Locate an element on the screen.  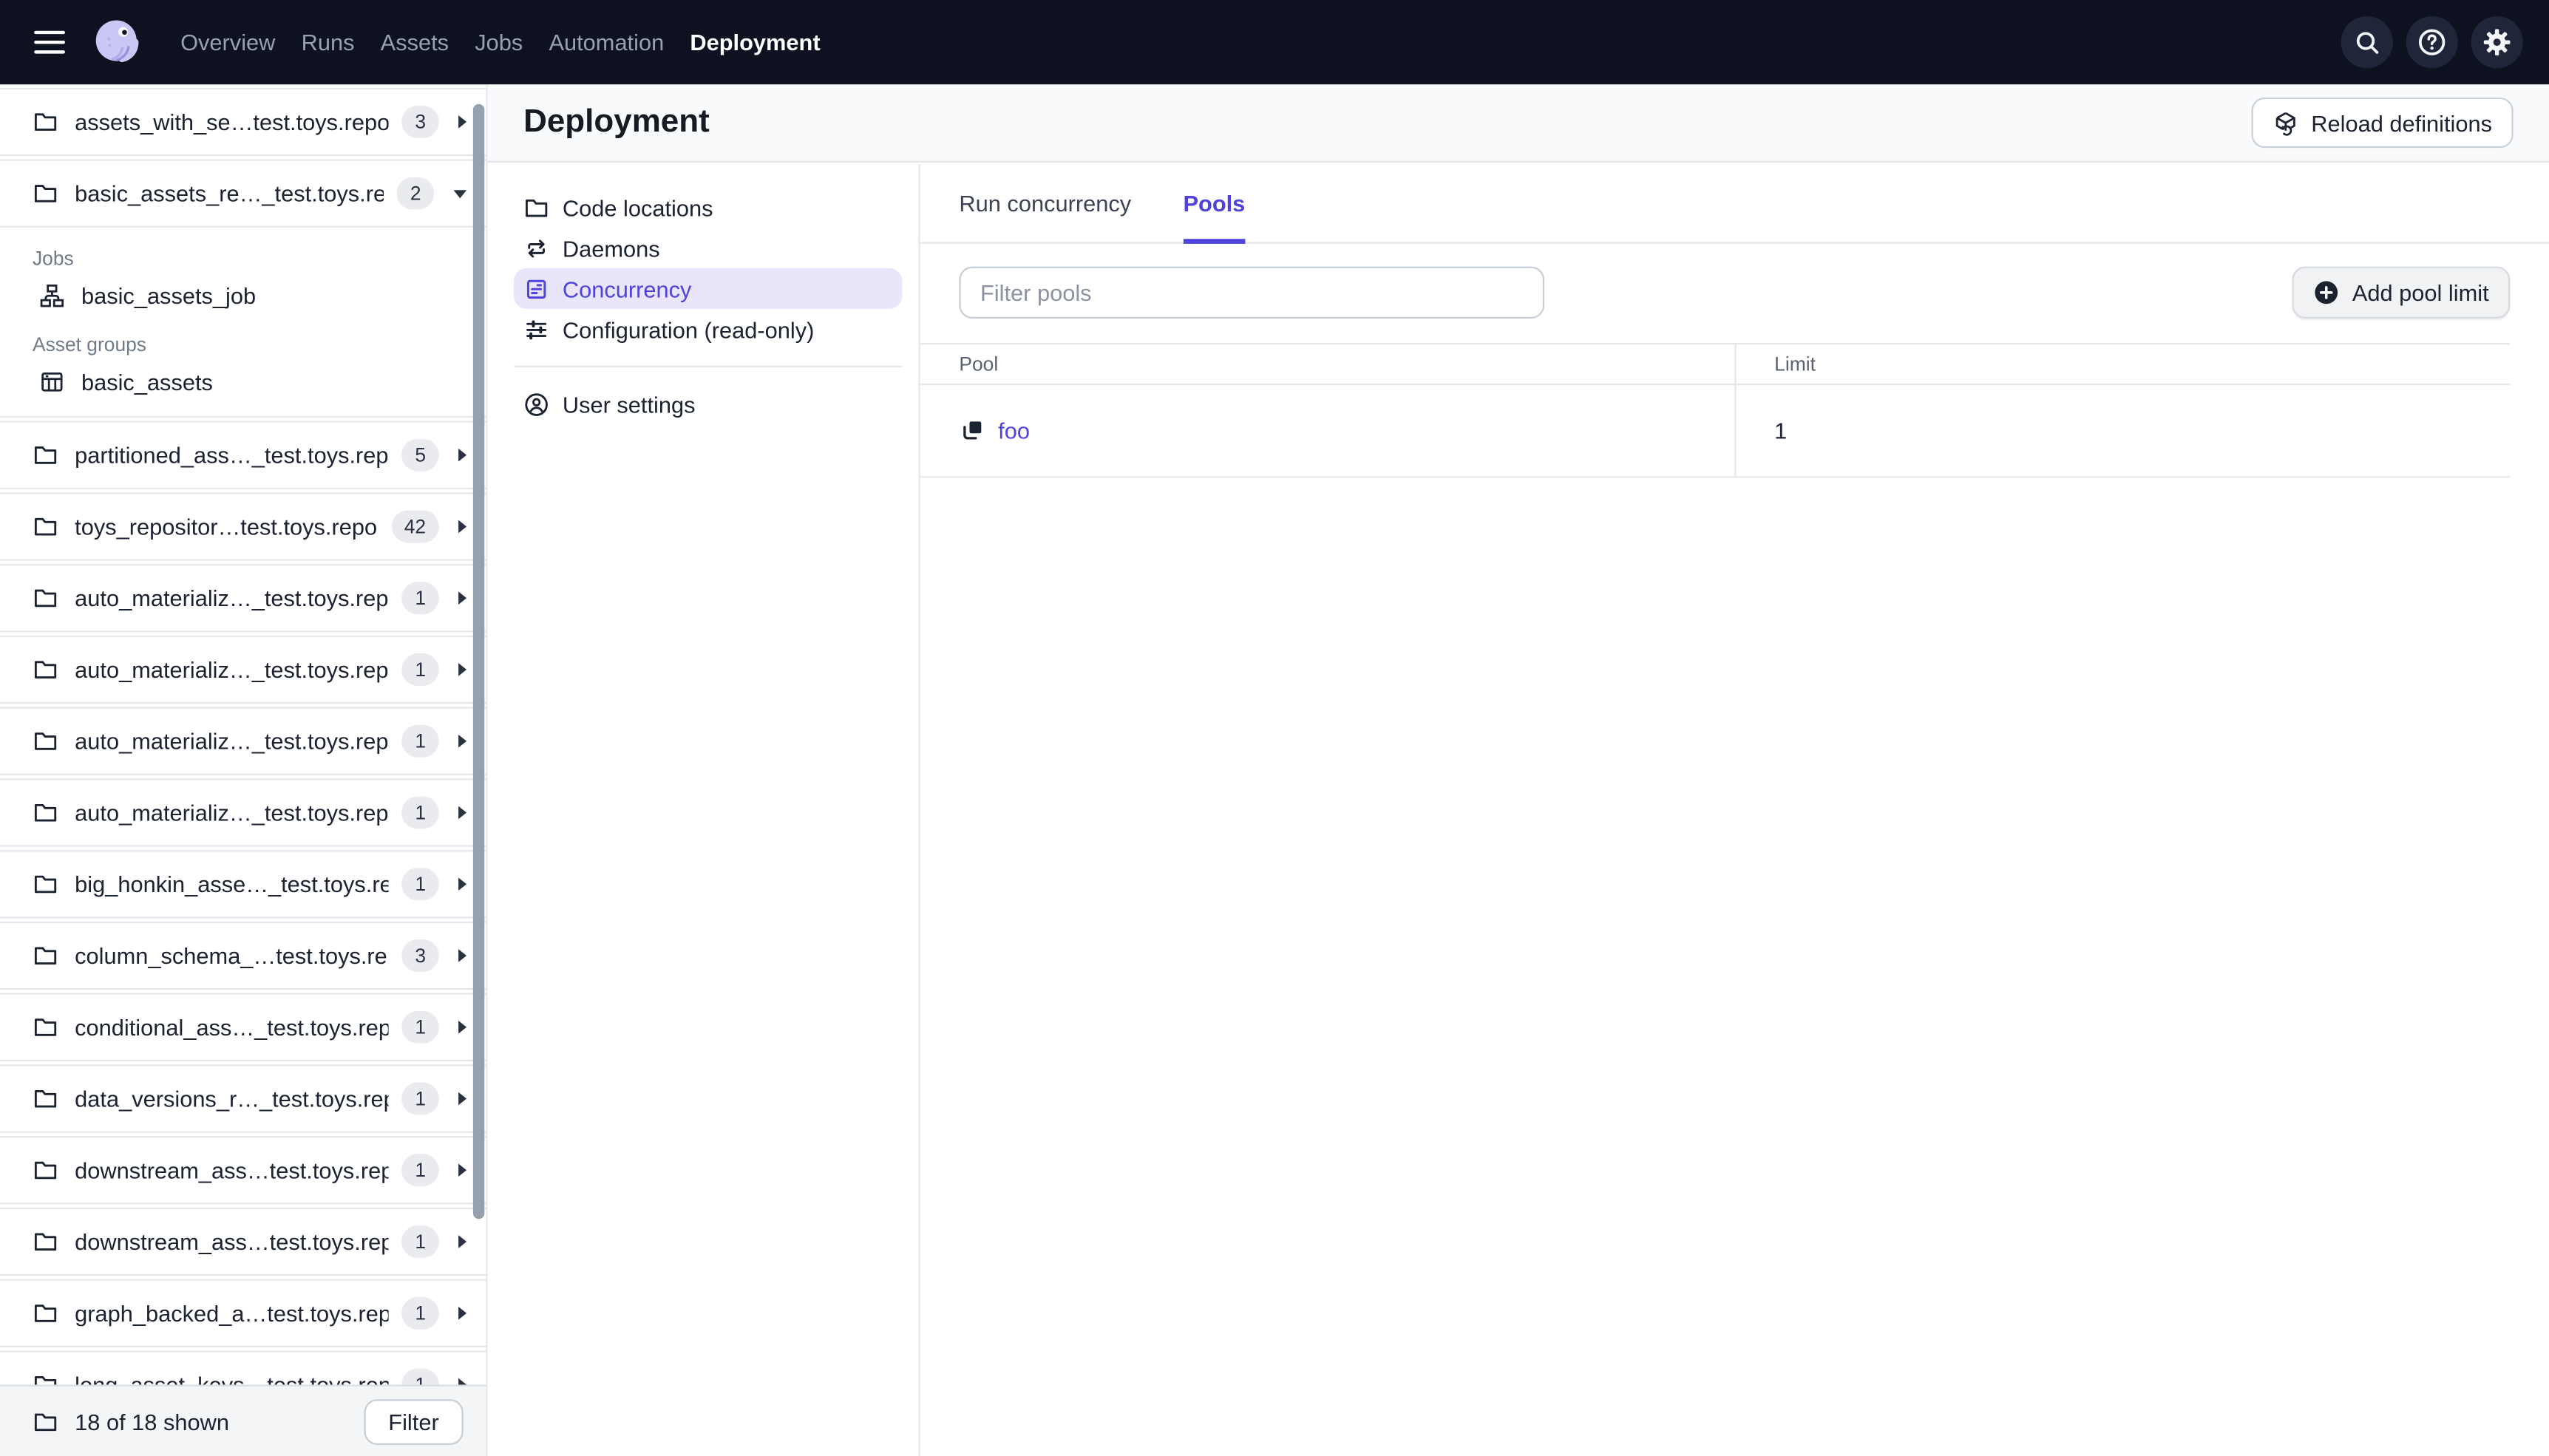
hamburger-menu-icon is located at coordinates (49, 42).